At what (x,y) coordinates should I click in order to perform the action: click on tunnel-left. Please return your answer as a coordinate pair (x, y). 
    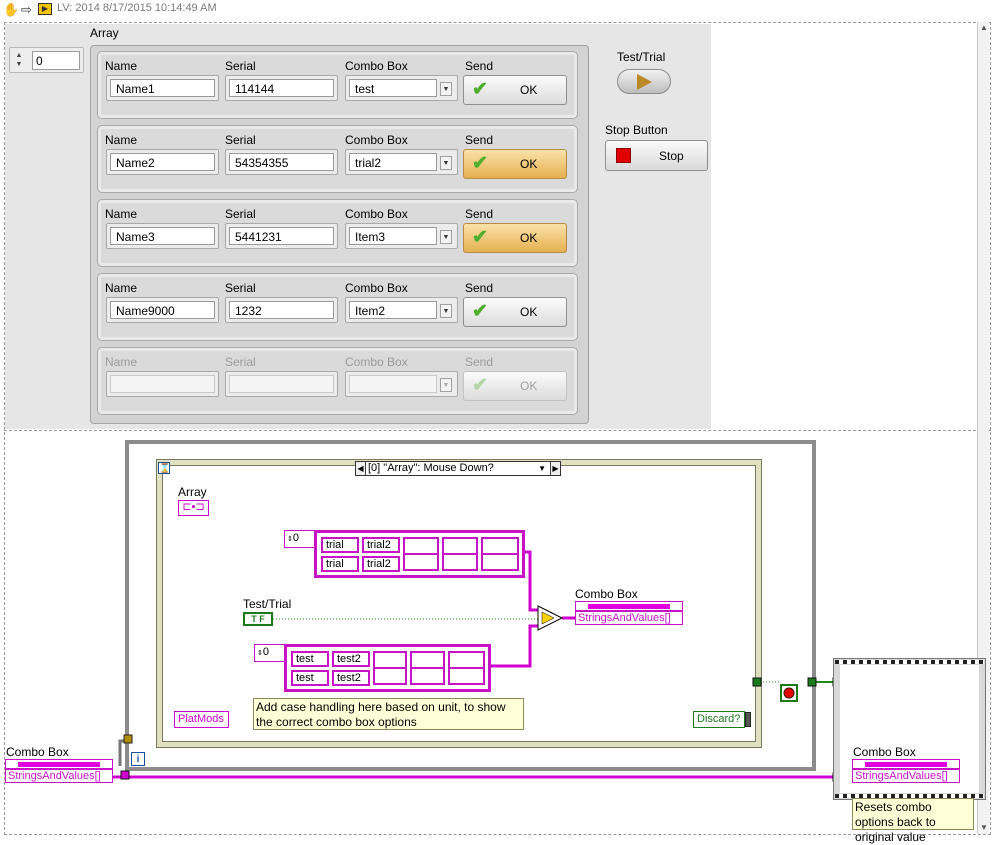
    Looking at the image, I should click on (128, 739).